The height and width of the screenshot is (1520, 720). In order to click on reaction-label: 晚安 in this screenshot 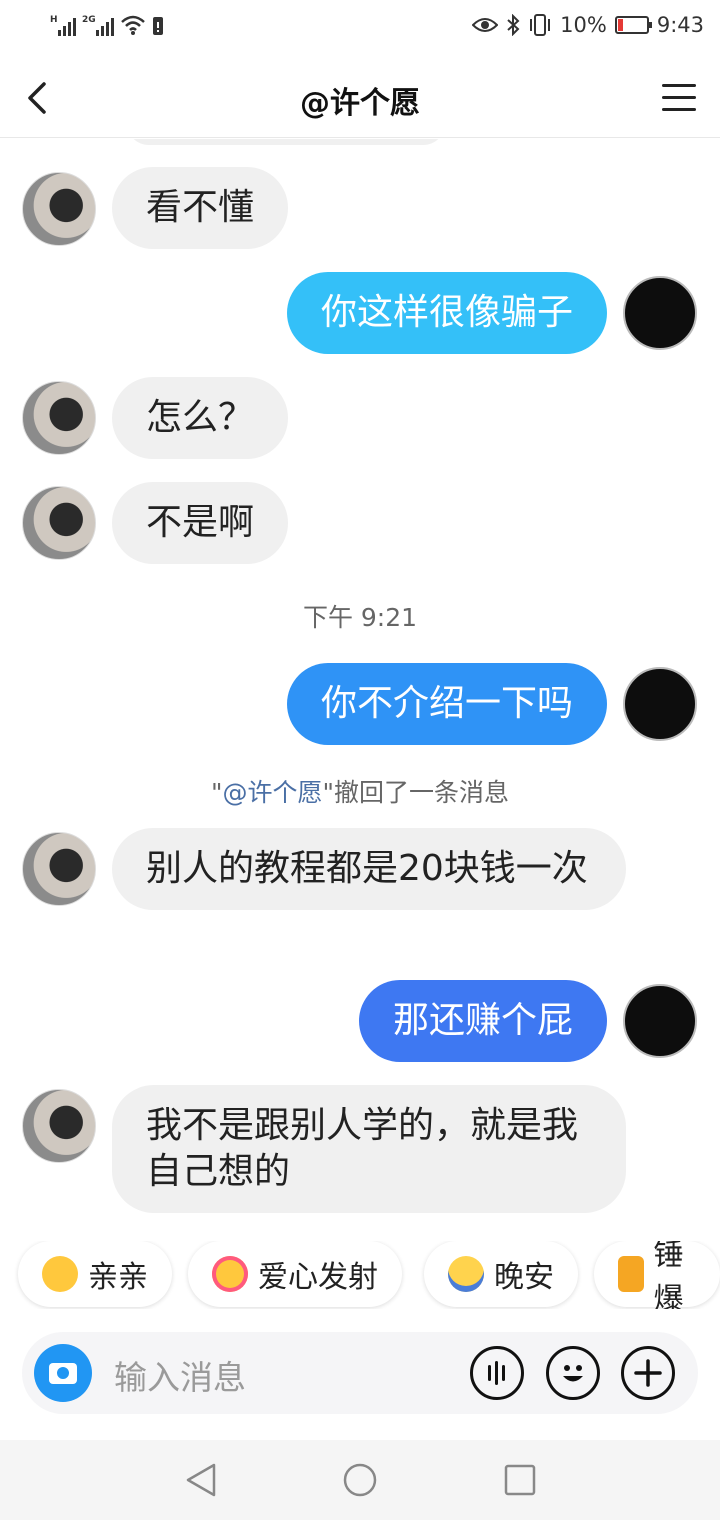, I will do `click(524, 1277)`.